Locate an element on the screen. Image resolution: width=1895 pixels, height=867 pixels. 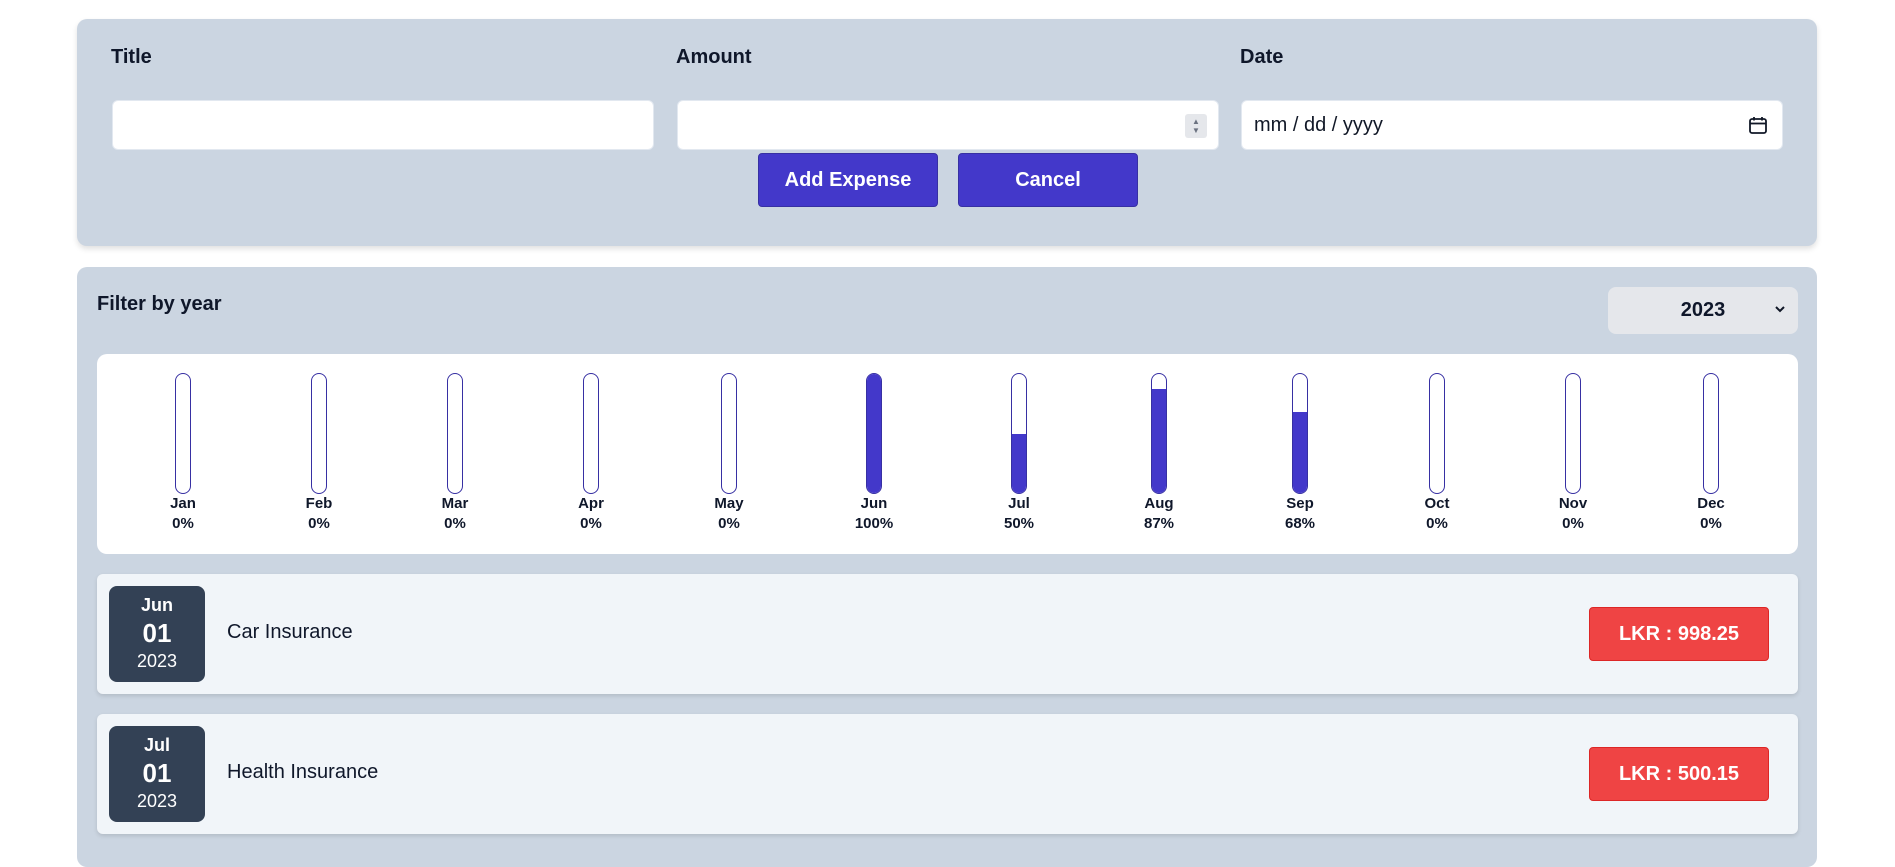
expense-item: Jun 01 2023 Car Insurance LKR : 998.25 is located at coordinates (947, 634).